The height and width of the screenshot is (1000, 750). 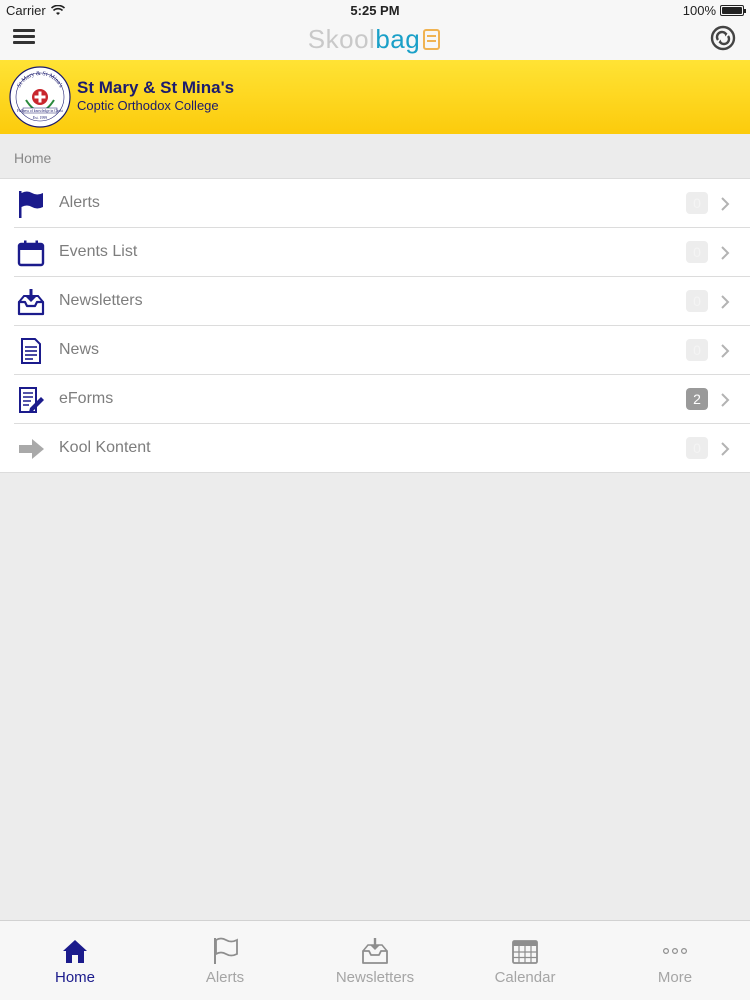 What do you see at coordinates (697, 399) in the screenshot?
I see `count-badge: 2` at bounding box center [697, 399].